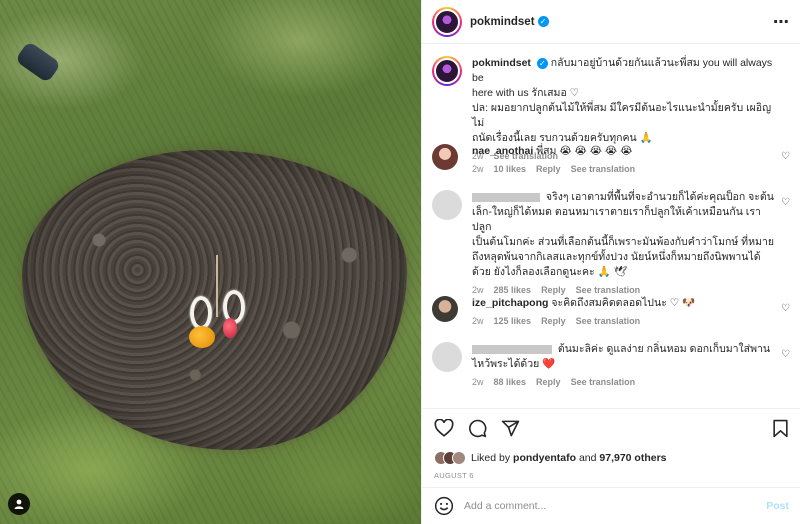  Describe the element at coordinates (544, 458) in the screenshot. I see `liker-username: pondyentafo` at that location.